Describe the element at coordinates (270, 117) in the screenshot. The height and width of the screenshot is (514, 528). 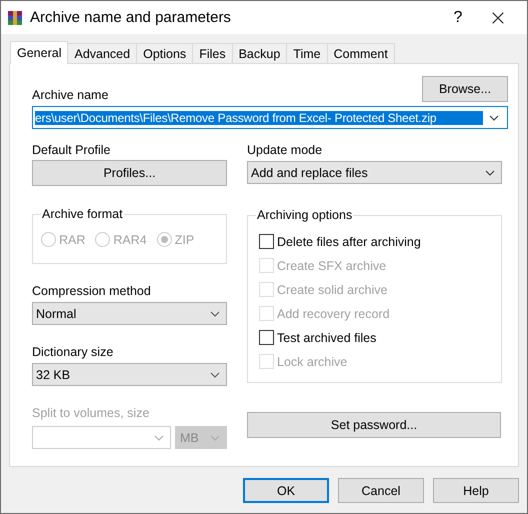
I see `archive-name-field: ers\user\Documents\Files\Remove Password from Excel- Protected Sheet.zip` at that location.